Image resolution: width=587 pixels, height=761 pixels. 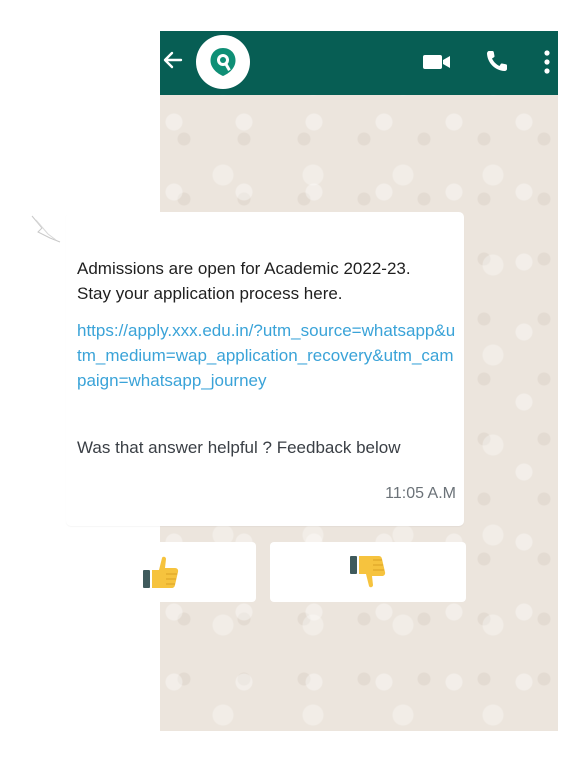 What do you see at coordinates (173, 60) in the screenshot?
I see `arrow-left-icon` at bounding box center [173, 60].